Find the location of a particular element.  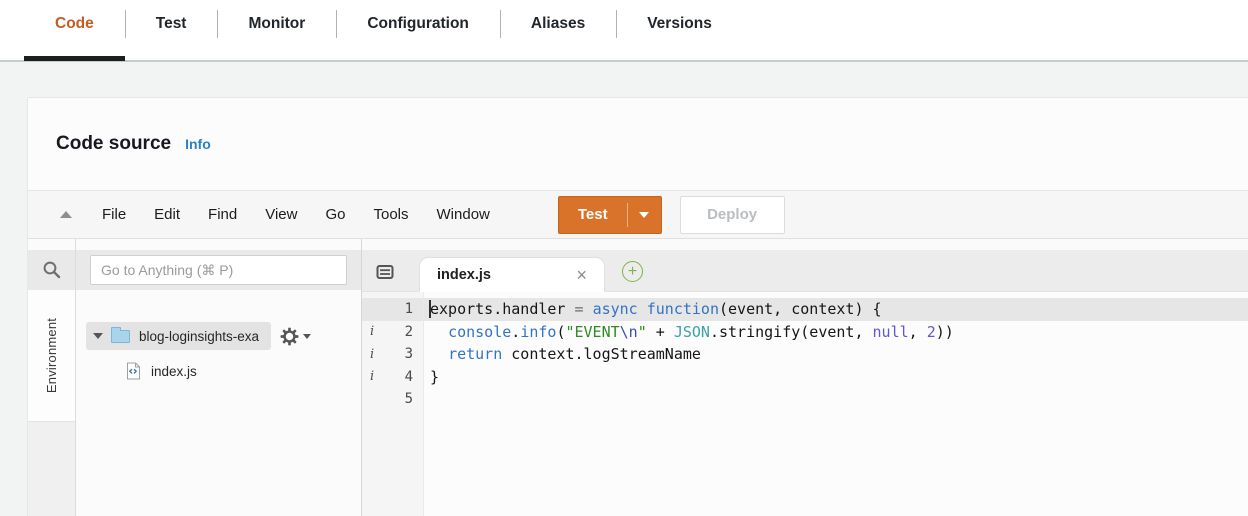

tab-label: Aliases is located at coordinates (558, 23).